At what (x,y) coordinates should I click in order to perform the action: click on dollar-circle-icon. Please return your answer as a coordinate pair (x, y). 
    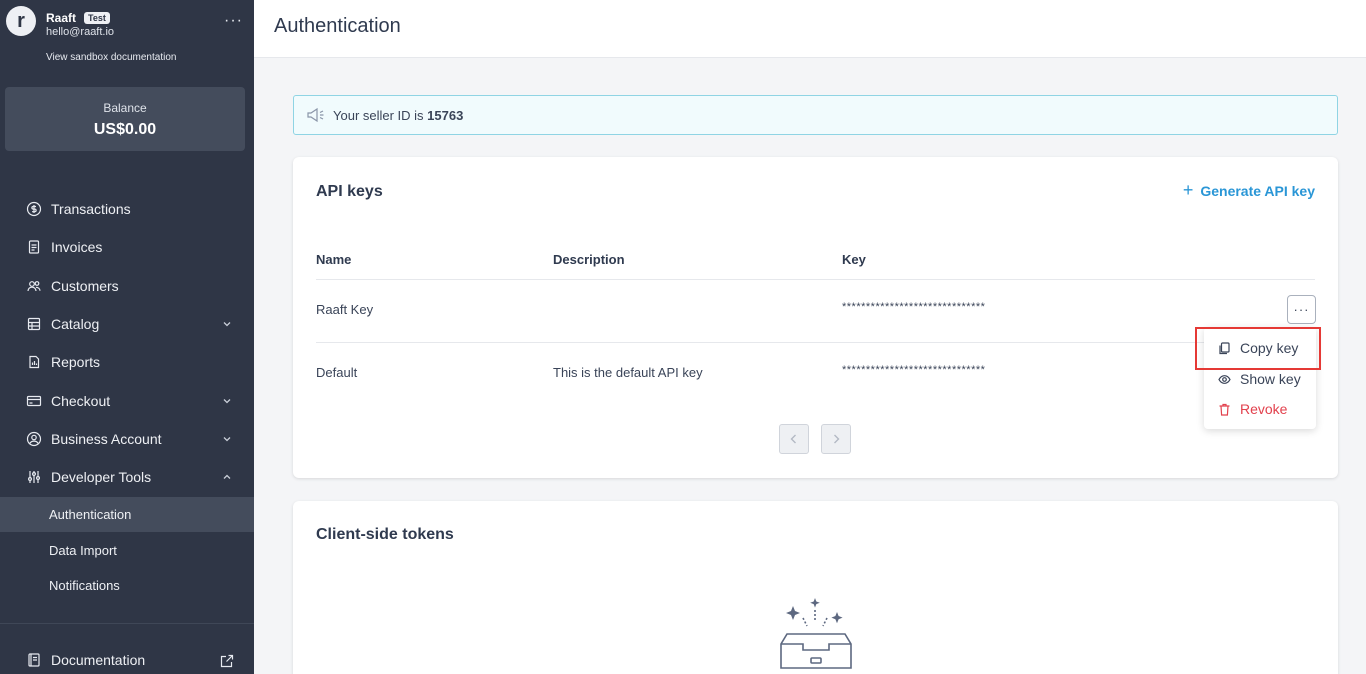
    Looking at the image, I should click on (34, 209).